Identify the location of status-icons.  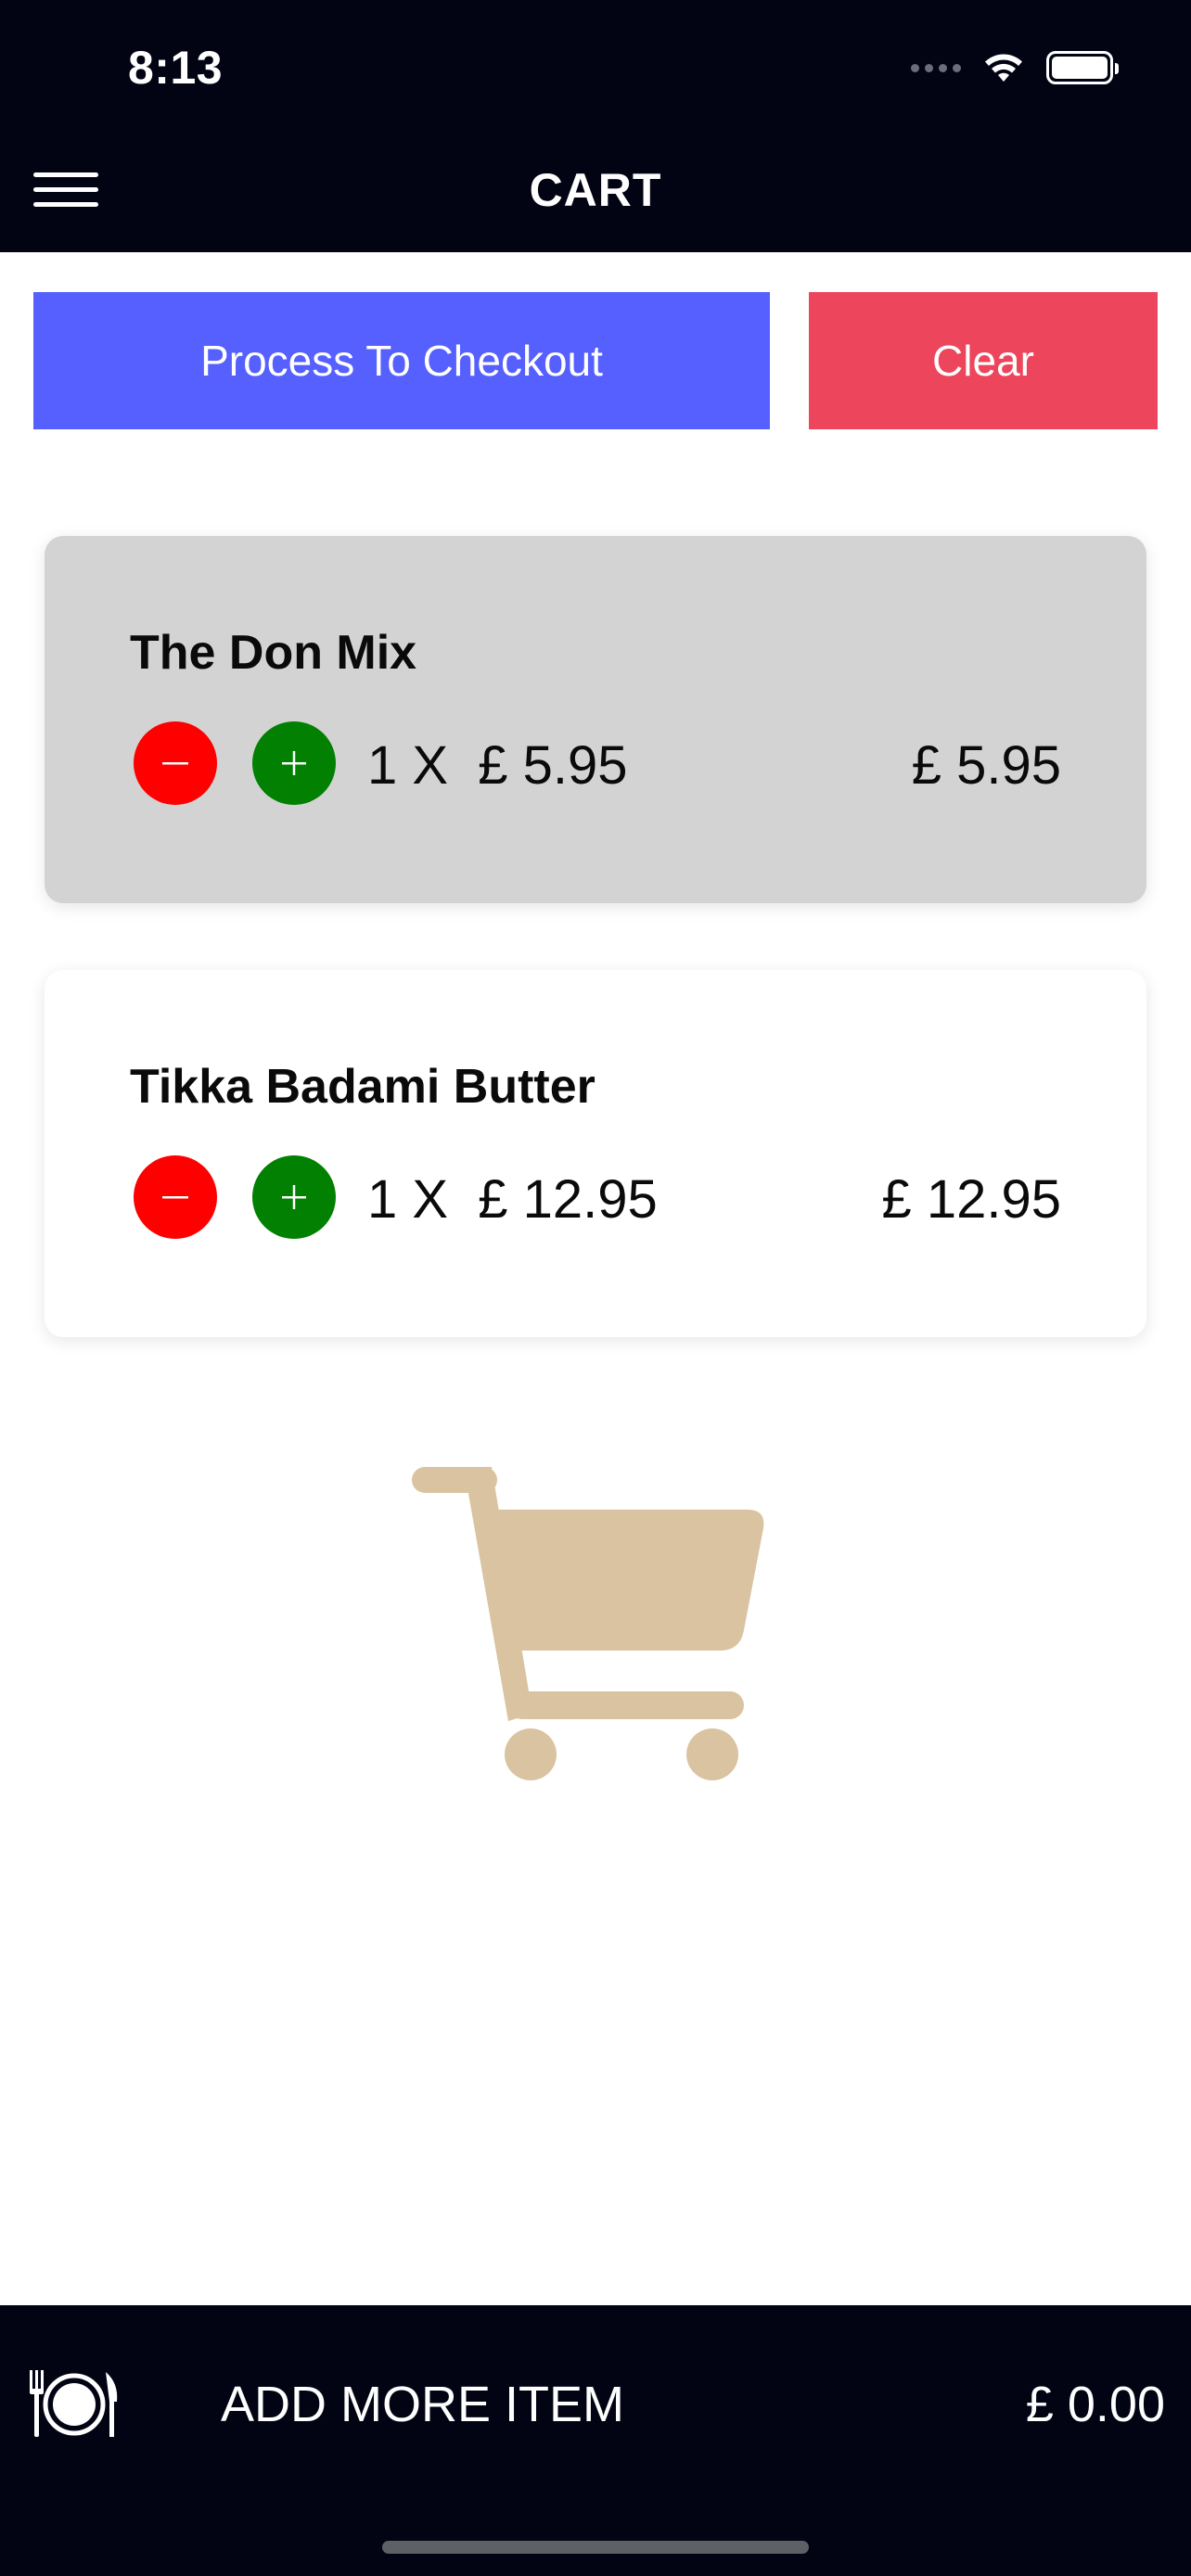
(1015, 68).